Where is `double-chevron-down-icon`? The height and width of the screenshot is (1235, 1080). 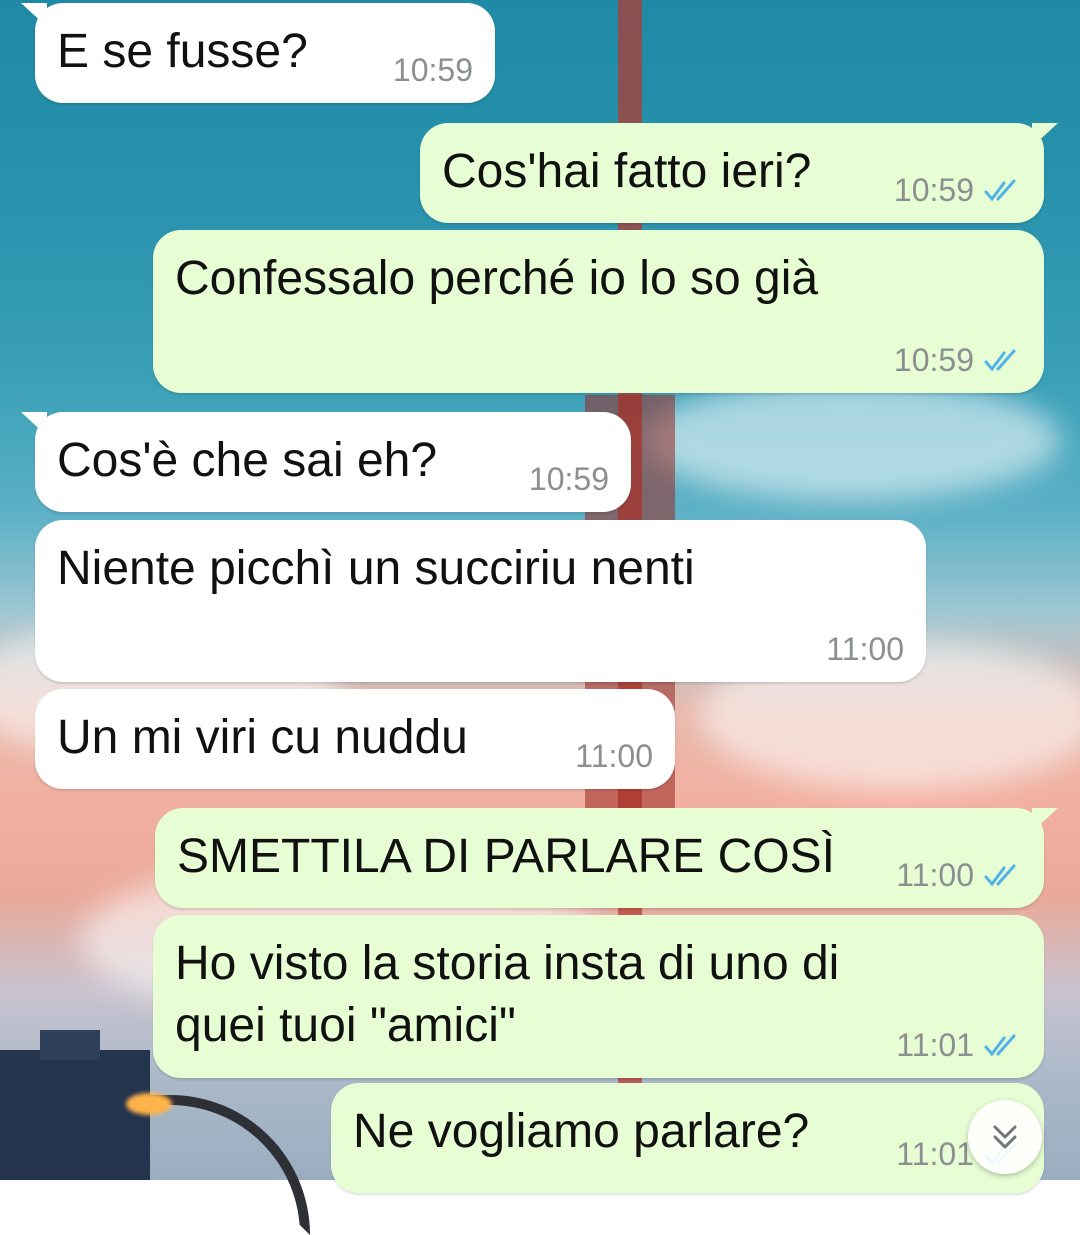 double-chevron-down-icon is located at coordinates (1005, 1137).